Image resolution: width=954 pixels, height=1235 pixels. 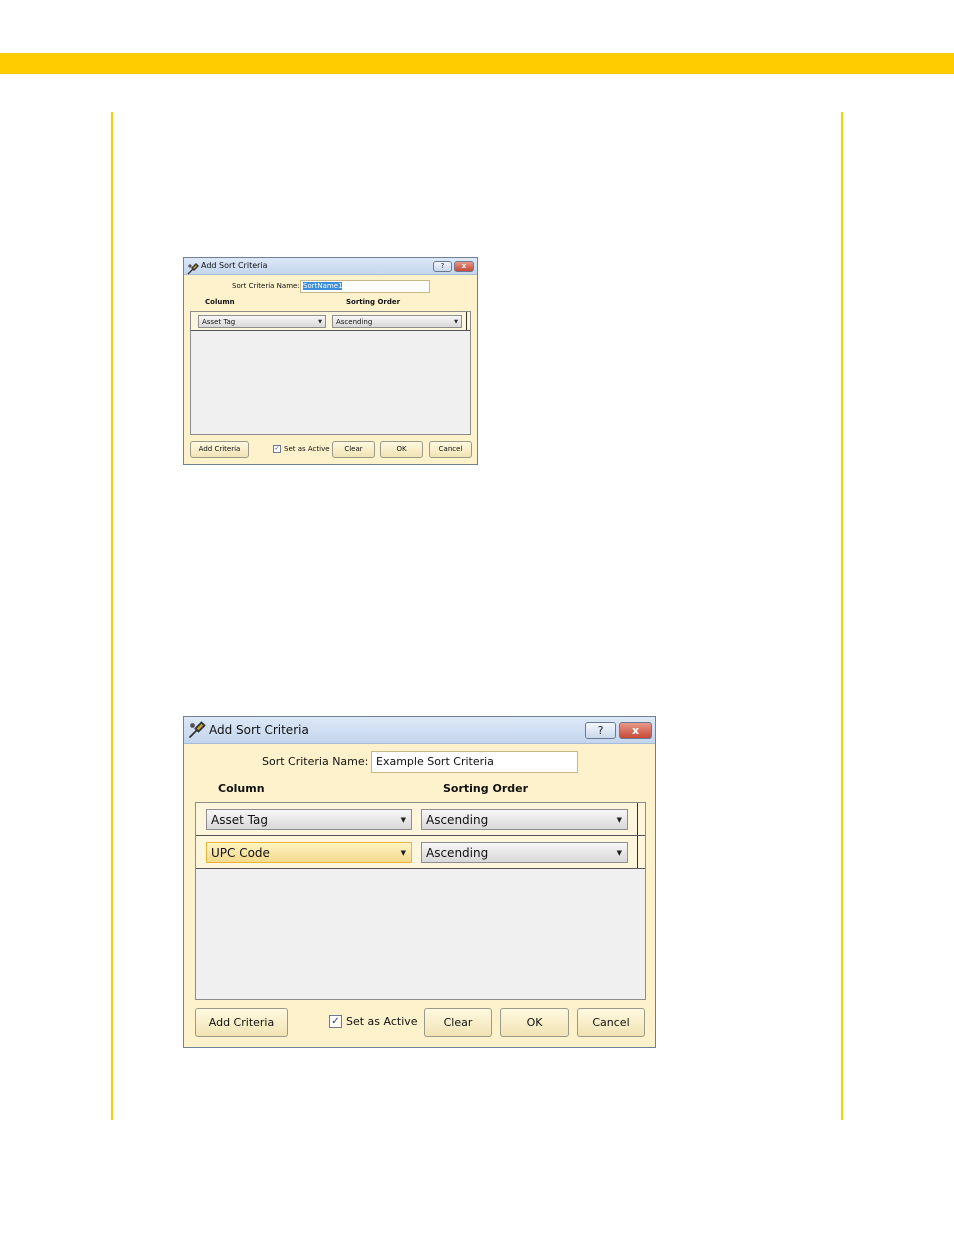 I want to click on sort-criteria-name-value: Example Sort Criteria, so click(x=435, y=761).